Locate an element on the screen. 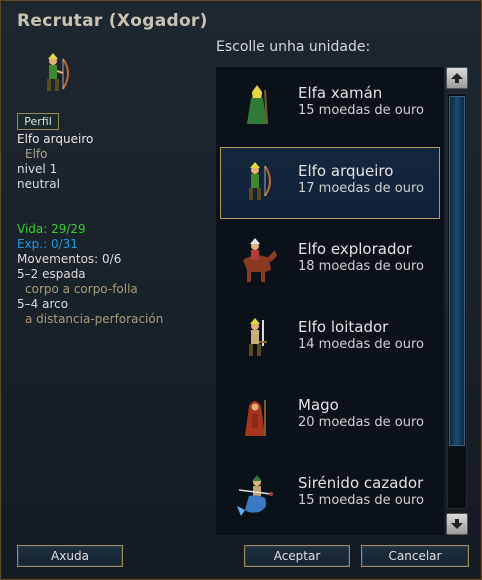  attack-1-detail: corpo a corpo-folla is located at coordinates (81, 289).